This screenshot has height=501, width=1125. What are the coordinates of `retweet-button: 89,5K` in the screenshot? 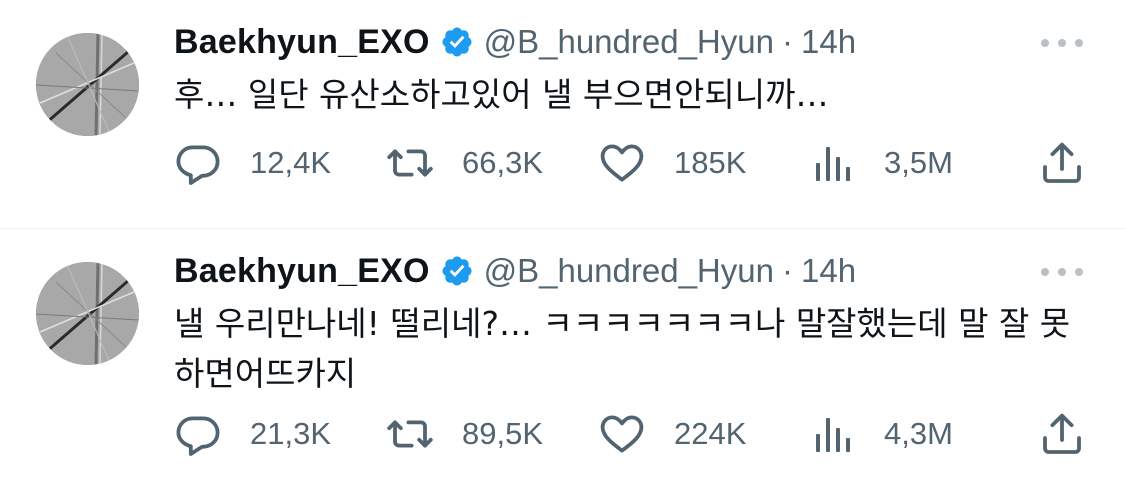 It's located at (464, 434).